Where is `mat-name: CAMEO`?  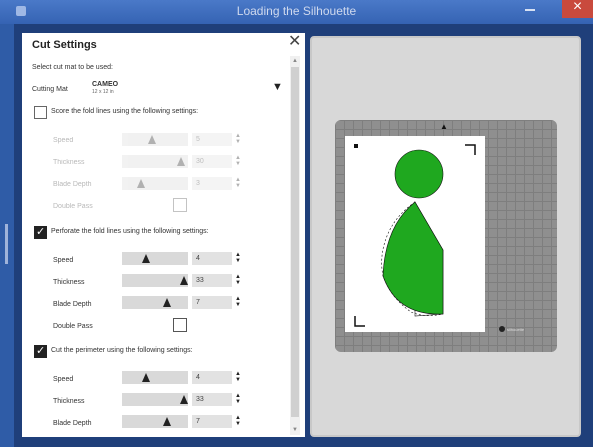 mat-name: CAMEO is located at coordinates (105, 84).